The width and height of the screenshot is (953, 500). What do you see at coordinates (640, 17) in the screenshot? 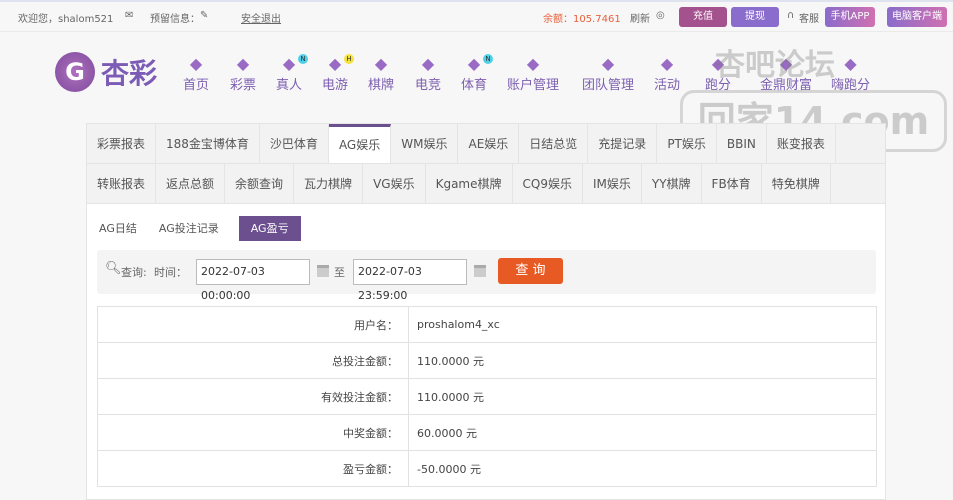
I see `refresh-link: 刷新` at bounding box center [640, 17].